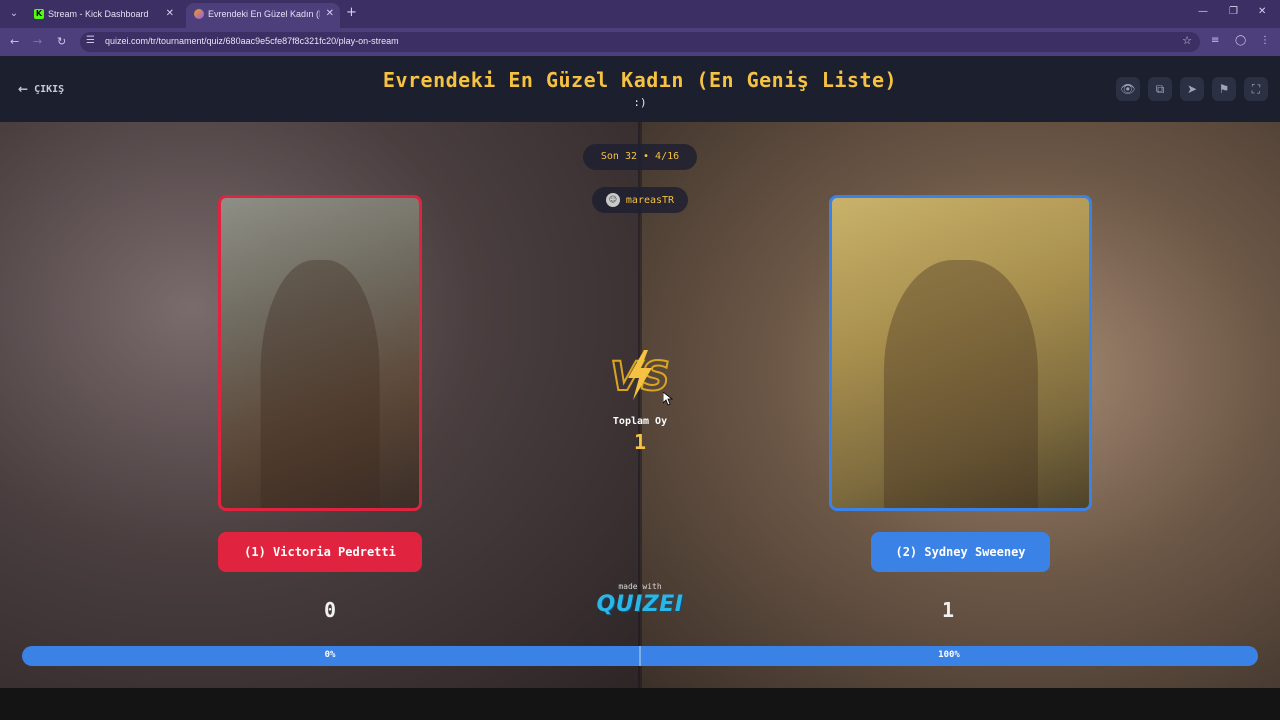  I want to click on percent-right: 100%, so click(949, 655).